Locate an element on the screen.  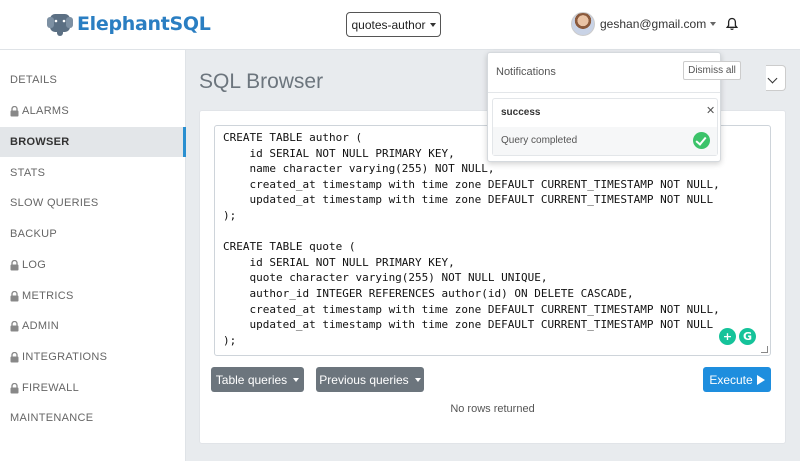
sidebar-item-log: LOG is located at coordinates (93, 265).